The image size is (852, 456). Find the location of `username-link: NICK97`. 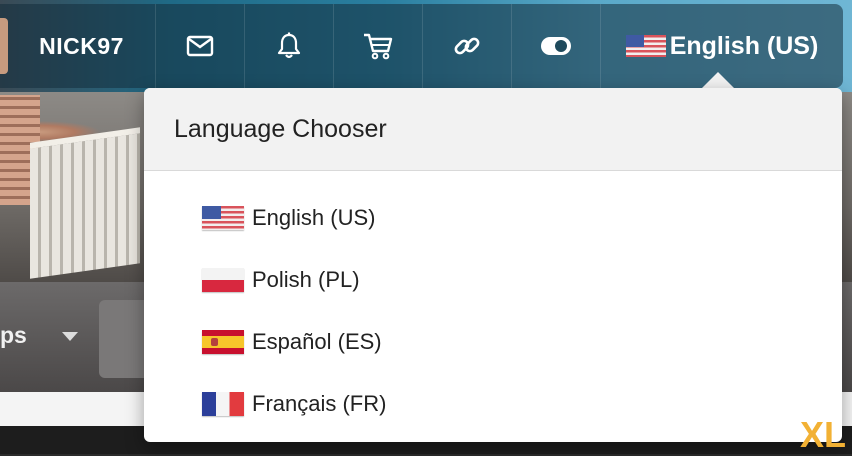

username-link: NICK97 is located at coordinates (82, 46).